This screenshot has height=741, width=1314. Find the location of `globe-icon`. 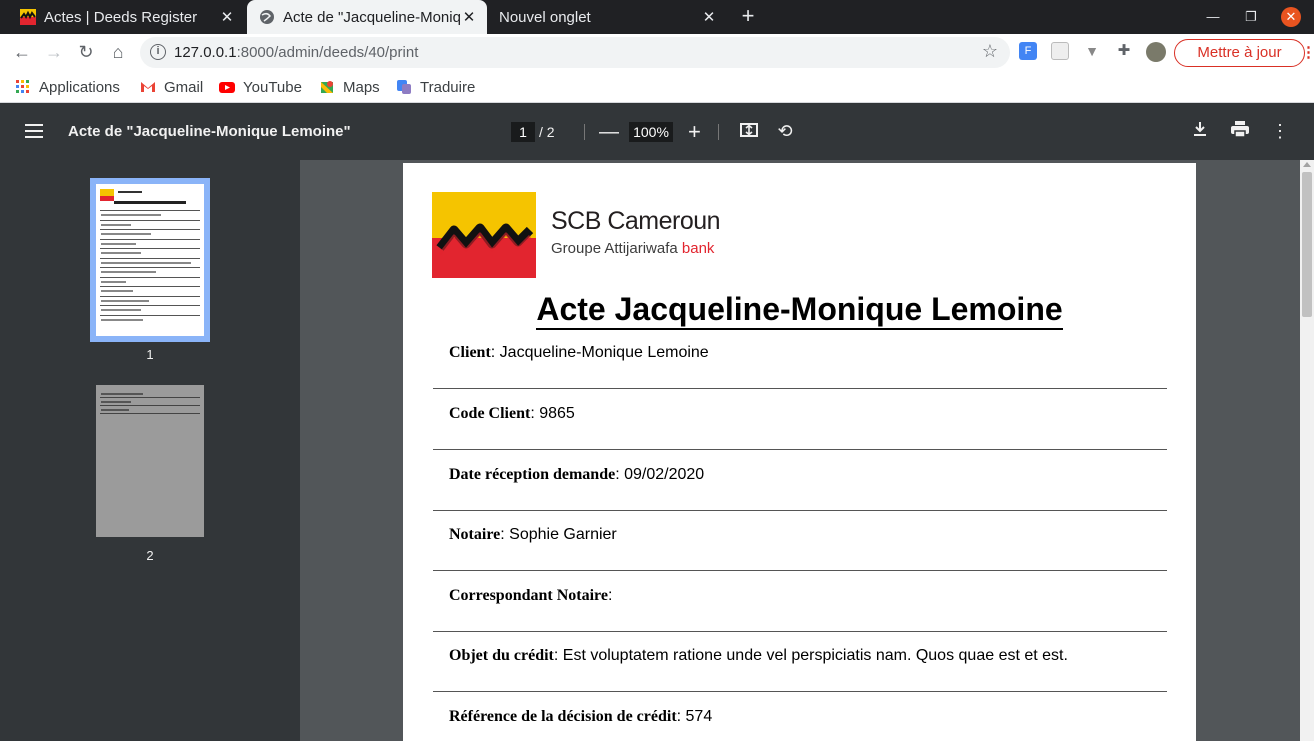

globe-icon is located at coordinates (267, 17).